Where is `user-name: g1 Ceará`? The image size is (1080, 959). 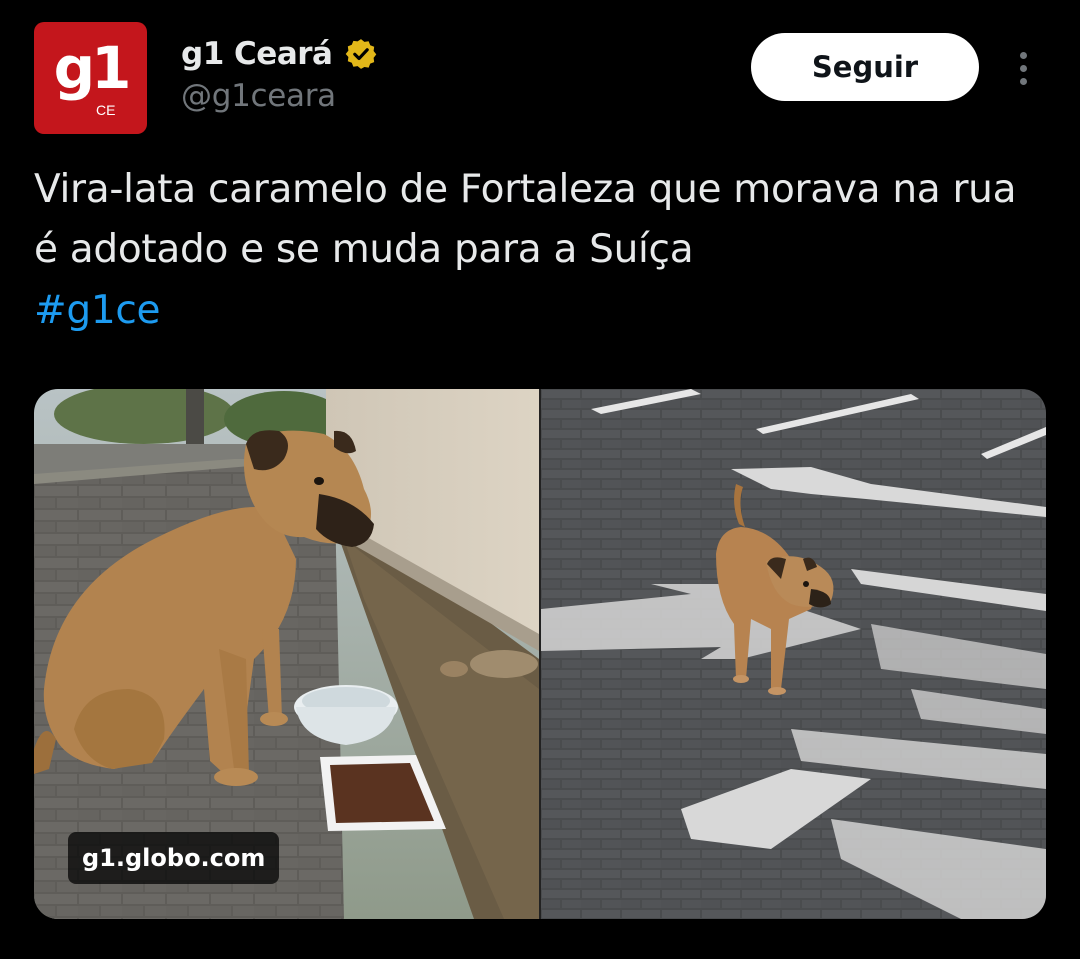 user-name: g1 Ceará is located at coordinates (257, 54).